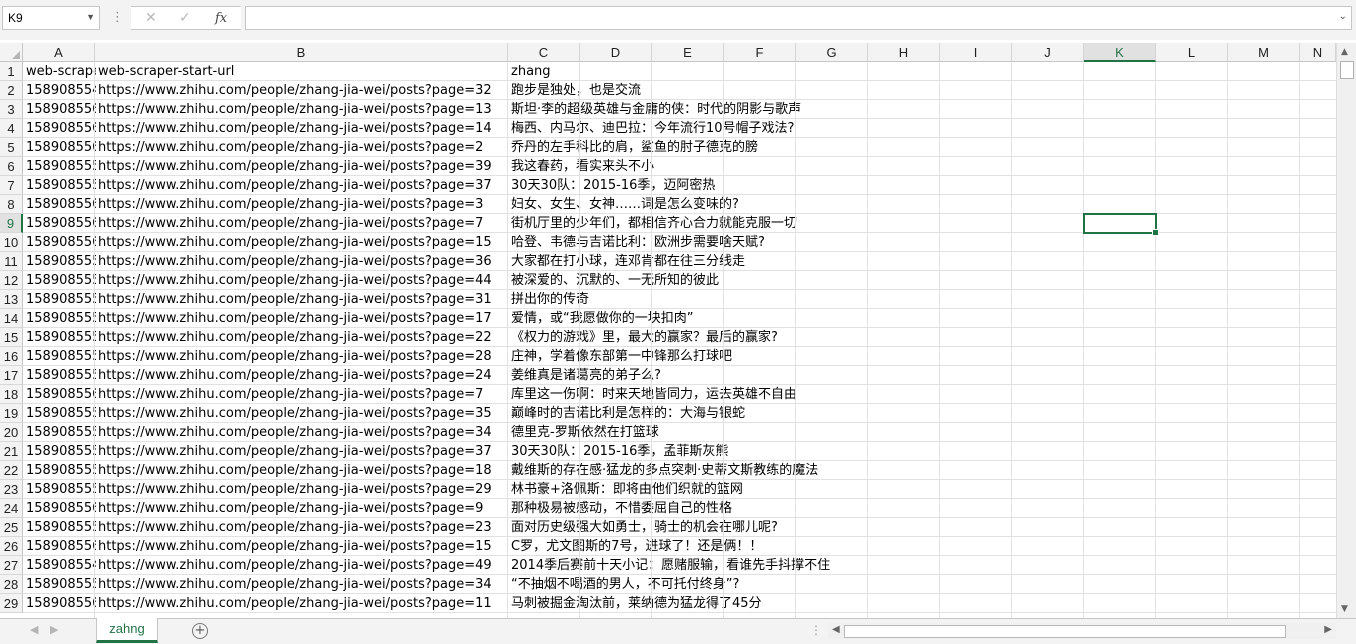 The height and width of the screenshot is (644, 1356). I want to click on cell-b1: web-scraper-start-url, so click(303, 71).